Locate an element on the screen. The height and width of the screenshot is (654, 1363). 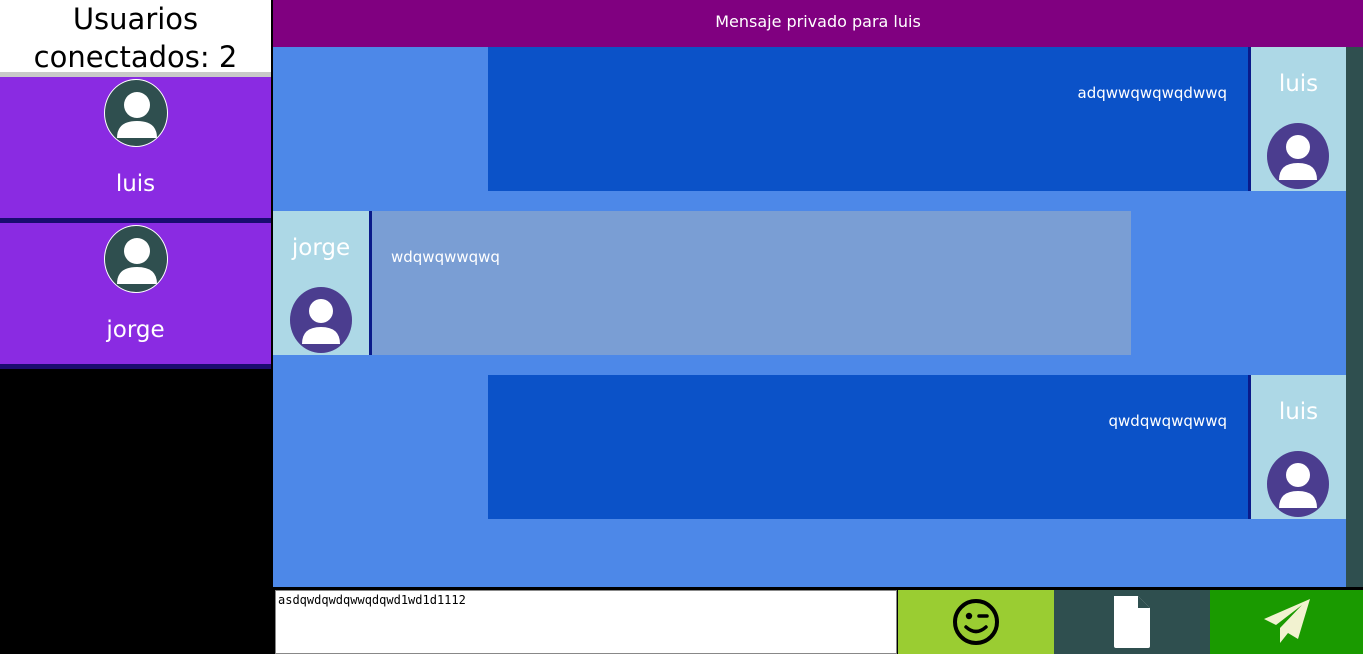
file-icon is located at coordinates (1132, 622).